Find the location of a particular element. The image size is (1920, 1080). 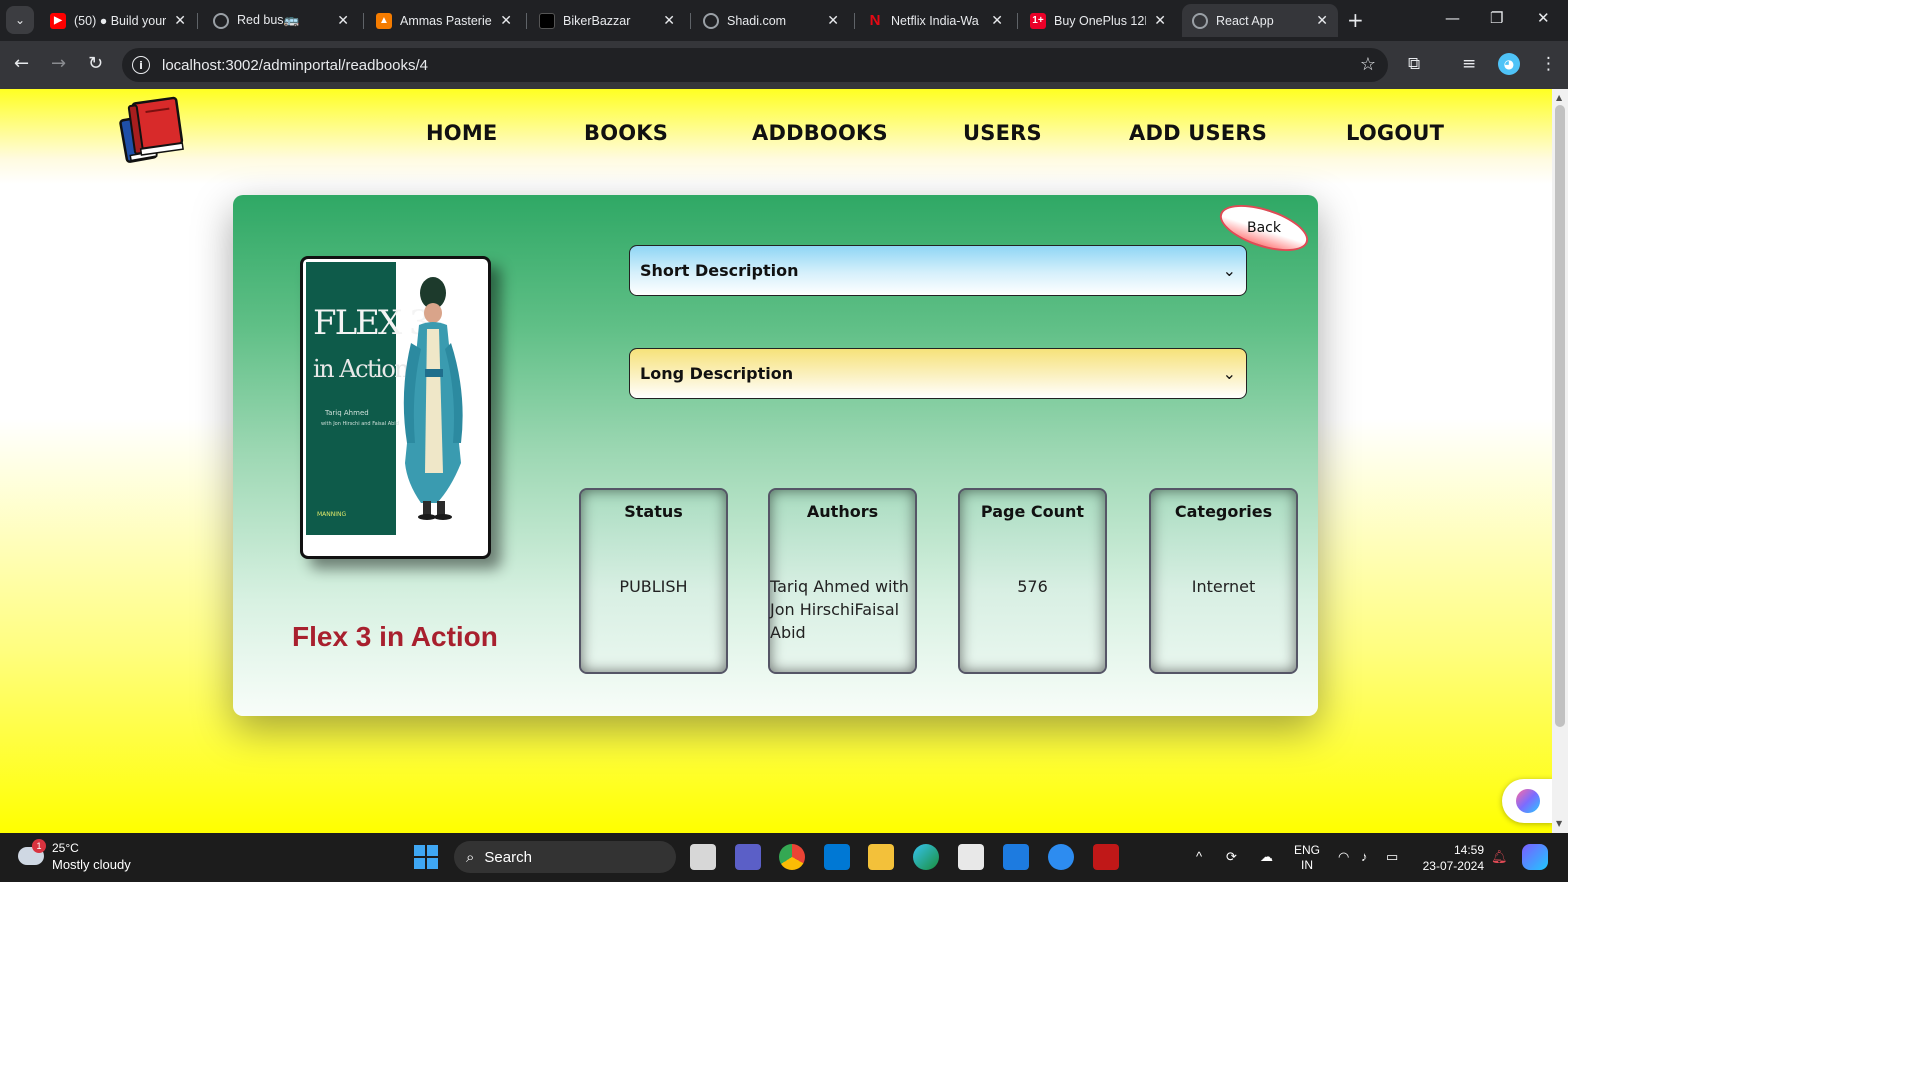

media-control-icon: ≡ is located at coordinates (1469, 64).